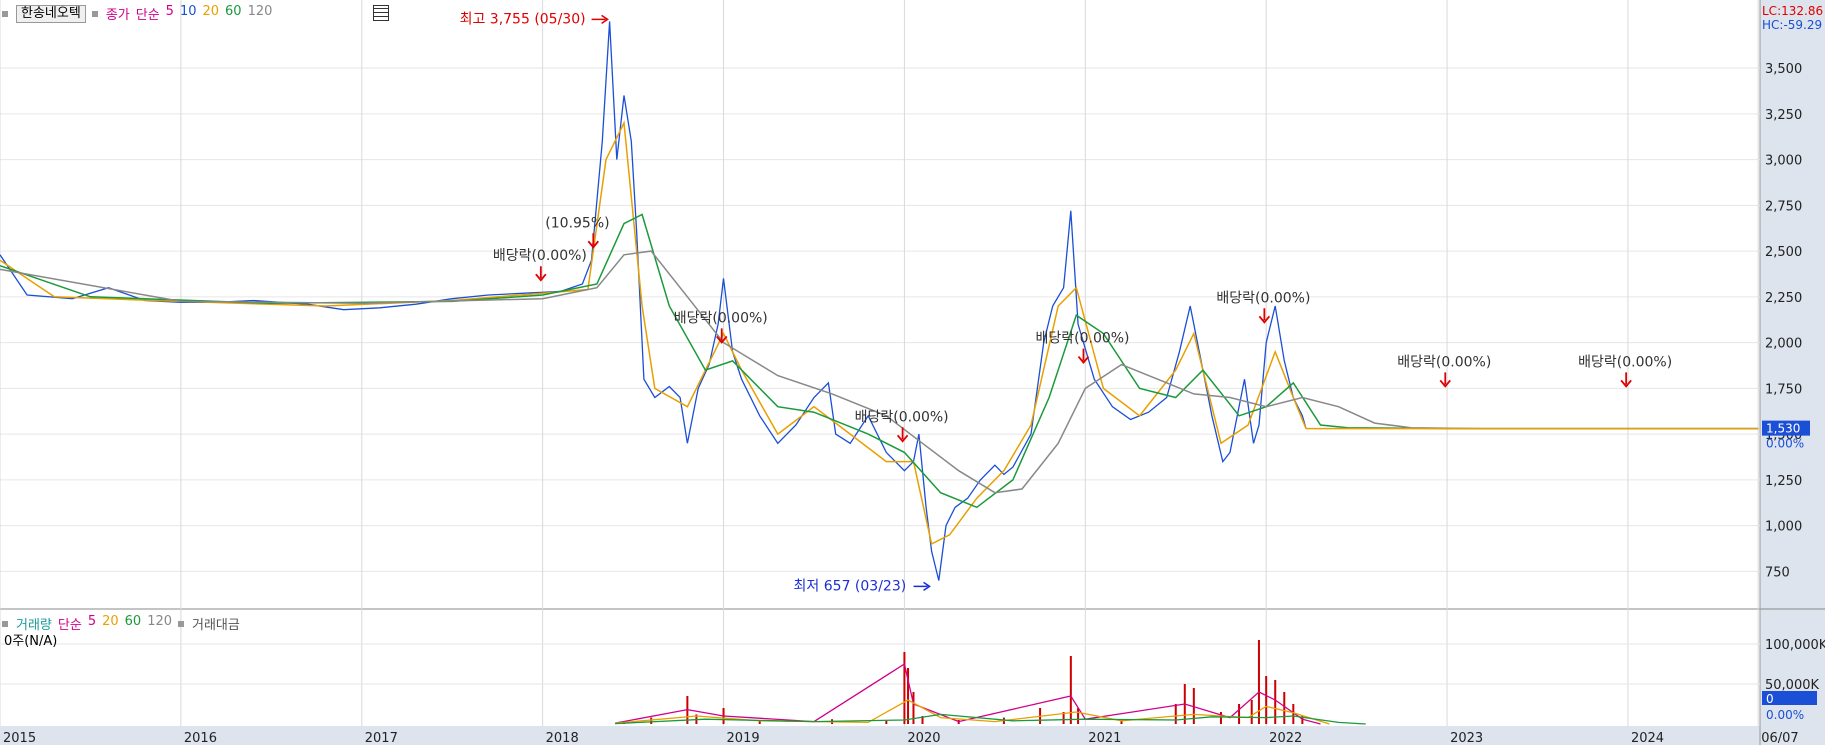 The width and height of the screenshot is (1825, 745). I want to click on volume-legend-item-3: 20, so click(110, 623).